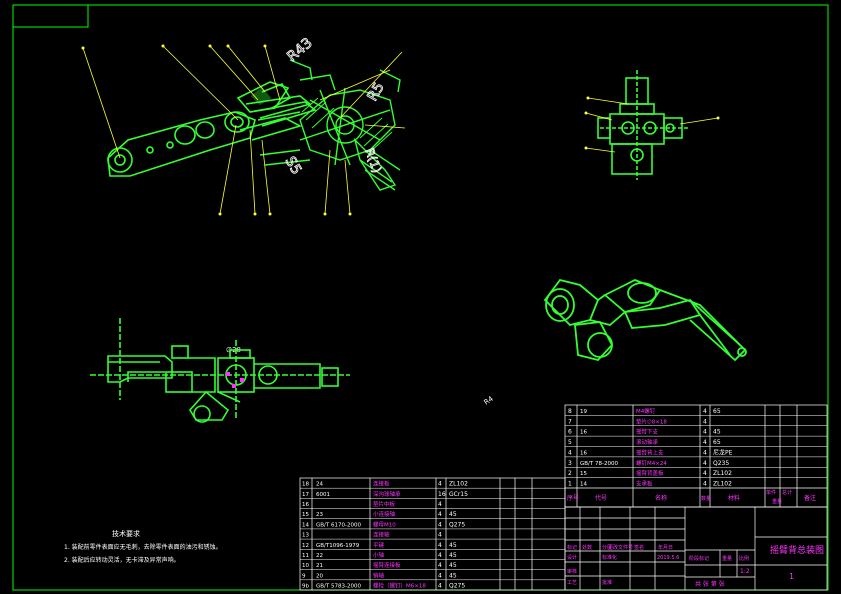 The height and width of the screenshot is (594, 841). I want to click on bom-upper-code: 15, so click(583, 474).